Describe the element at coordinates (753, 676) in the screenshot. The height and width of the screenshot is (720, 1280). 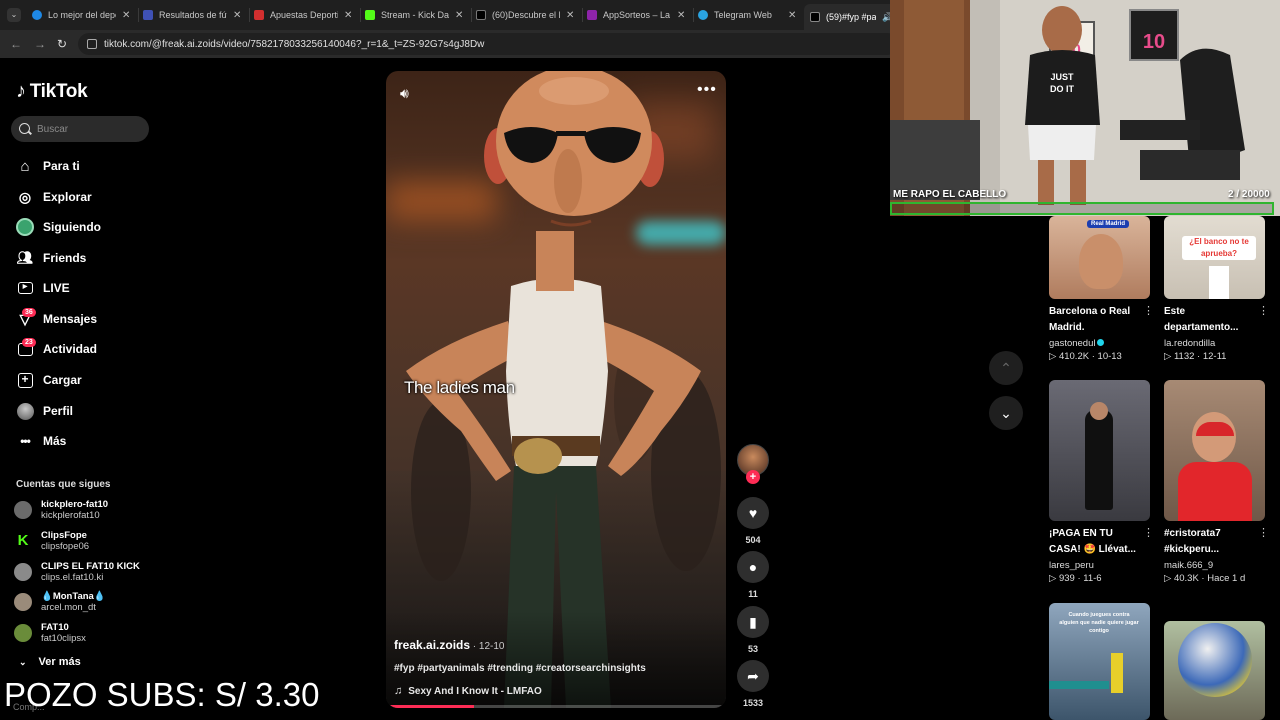
I see `share-icon: ➦` at that location.